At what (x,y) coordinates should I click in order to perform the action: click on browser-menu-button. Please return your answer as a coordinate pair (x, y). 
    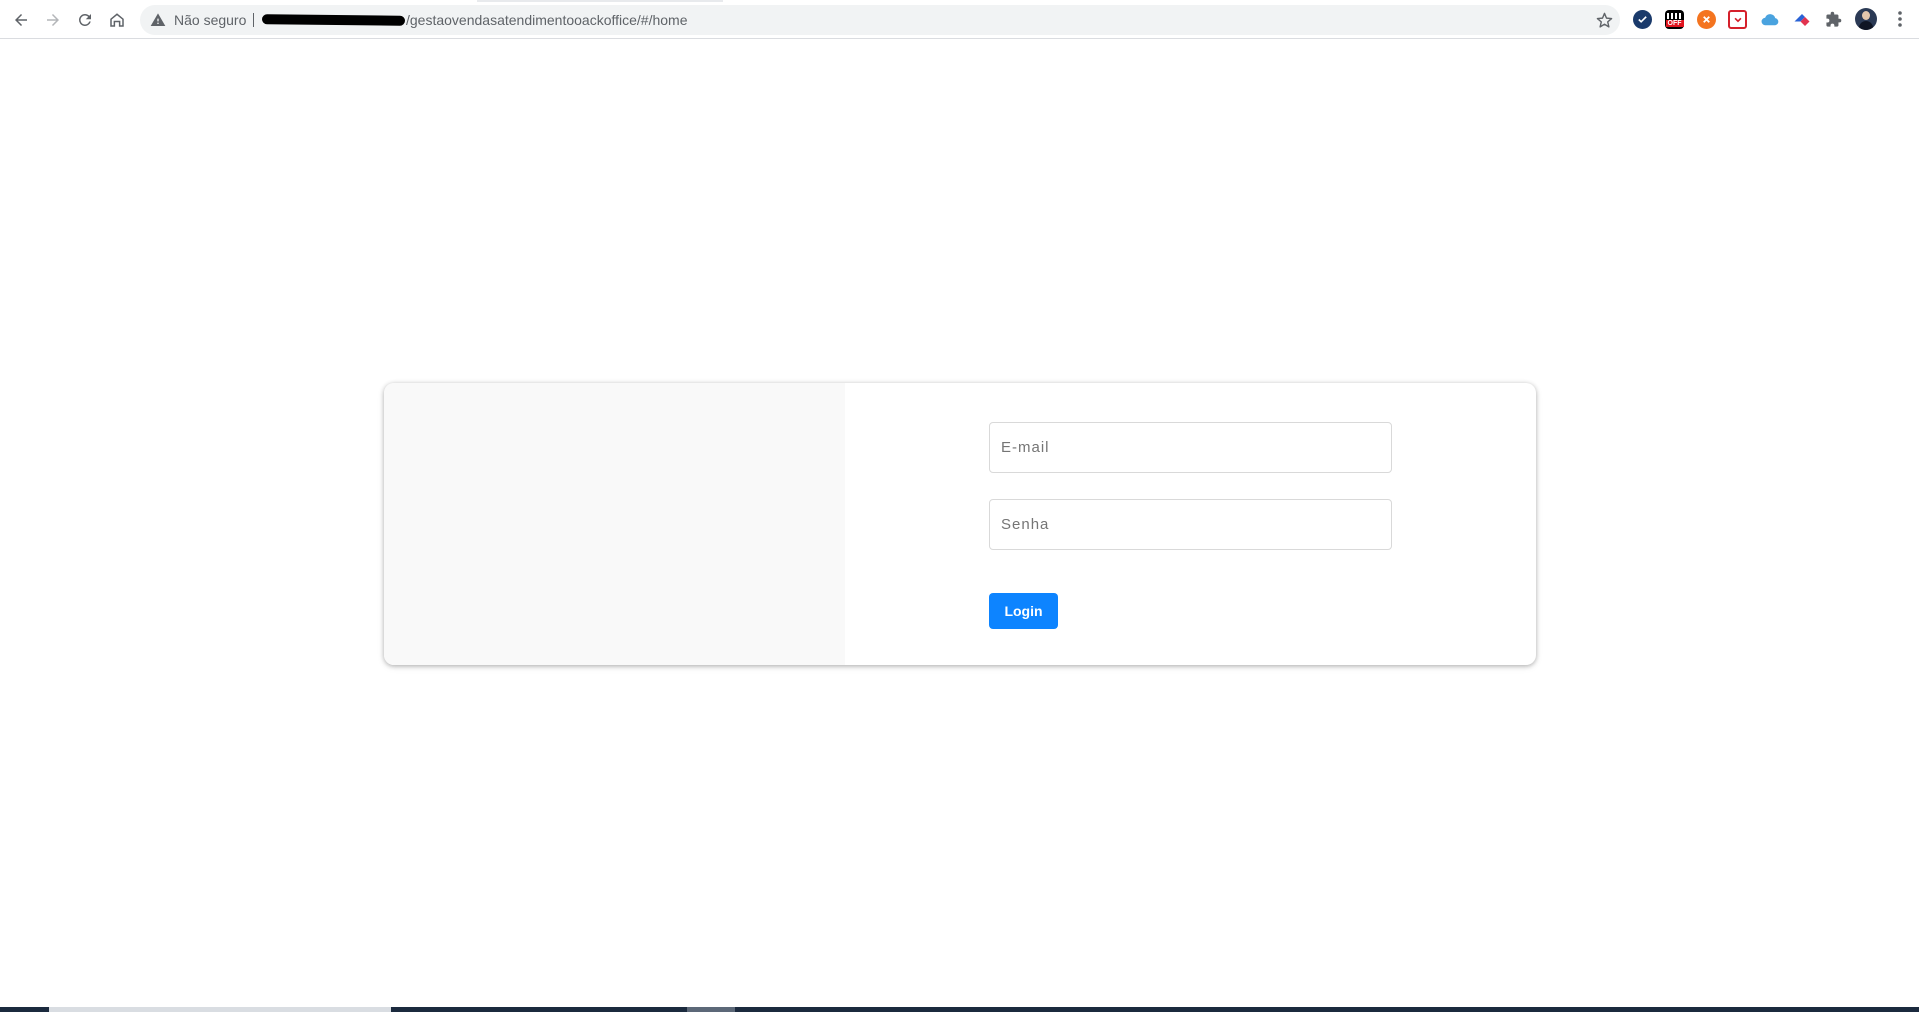
    Looking at the image, I should click on (1900, 19).